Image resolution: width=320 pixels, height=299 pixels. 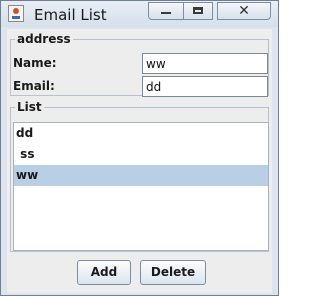 I want to click on name-field, so click(x=205, y=63).